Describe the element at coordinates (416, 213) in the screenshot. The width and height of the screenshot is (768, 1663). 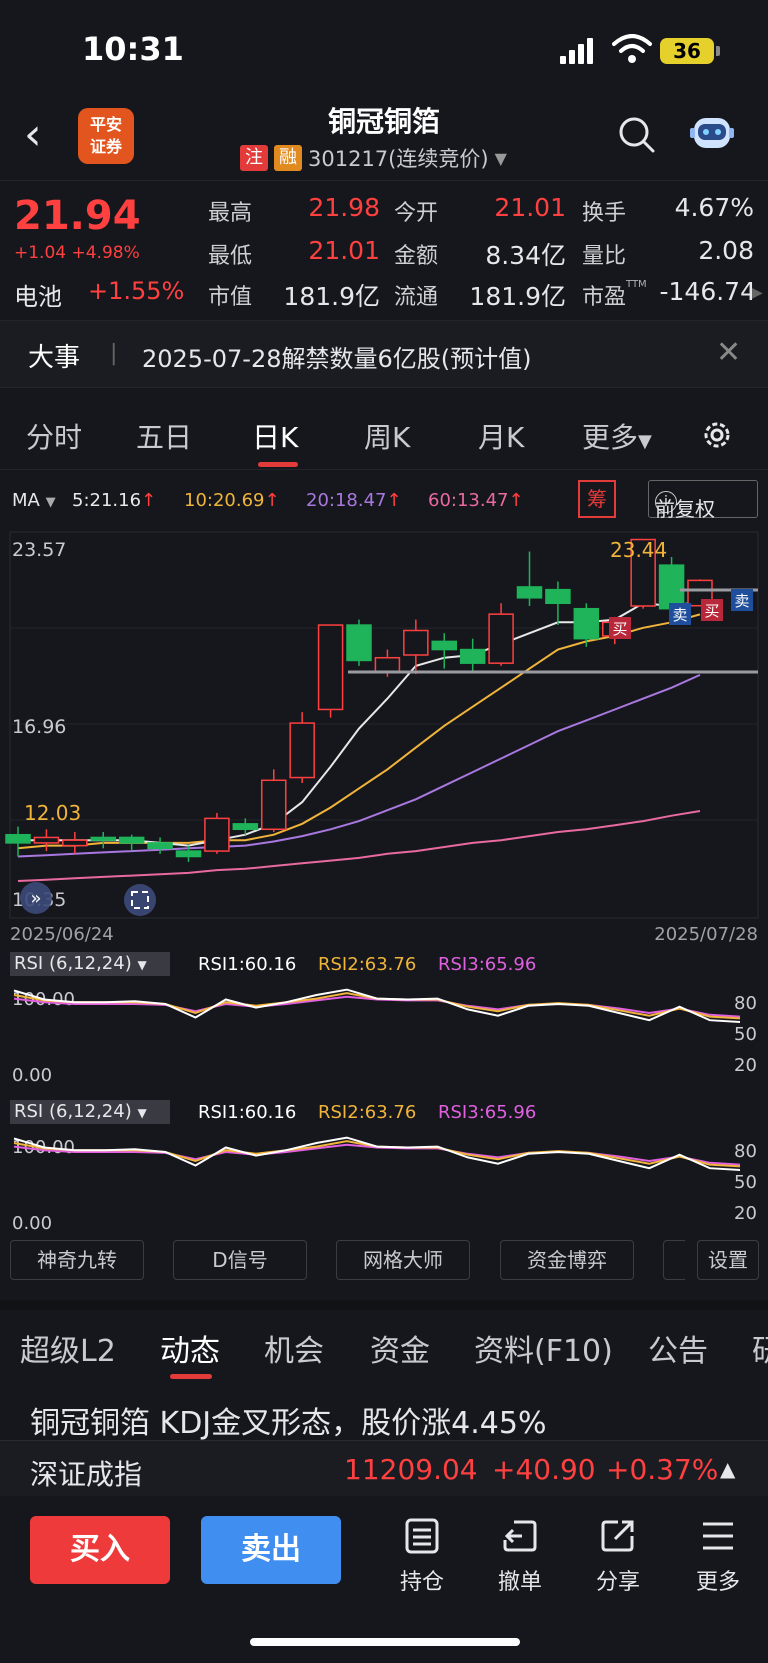
I see `open-label: 今开` at that location.